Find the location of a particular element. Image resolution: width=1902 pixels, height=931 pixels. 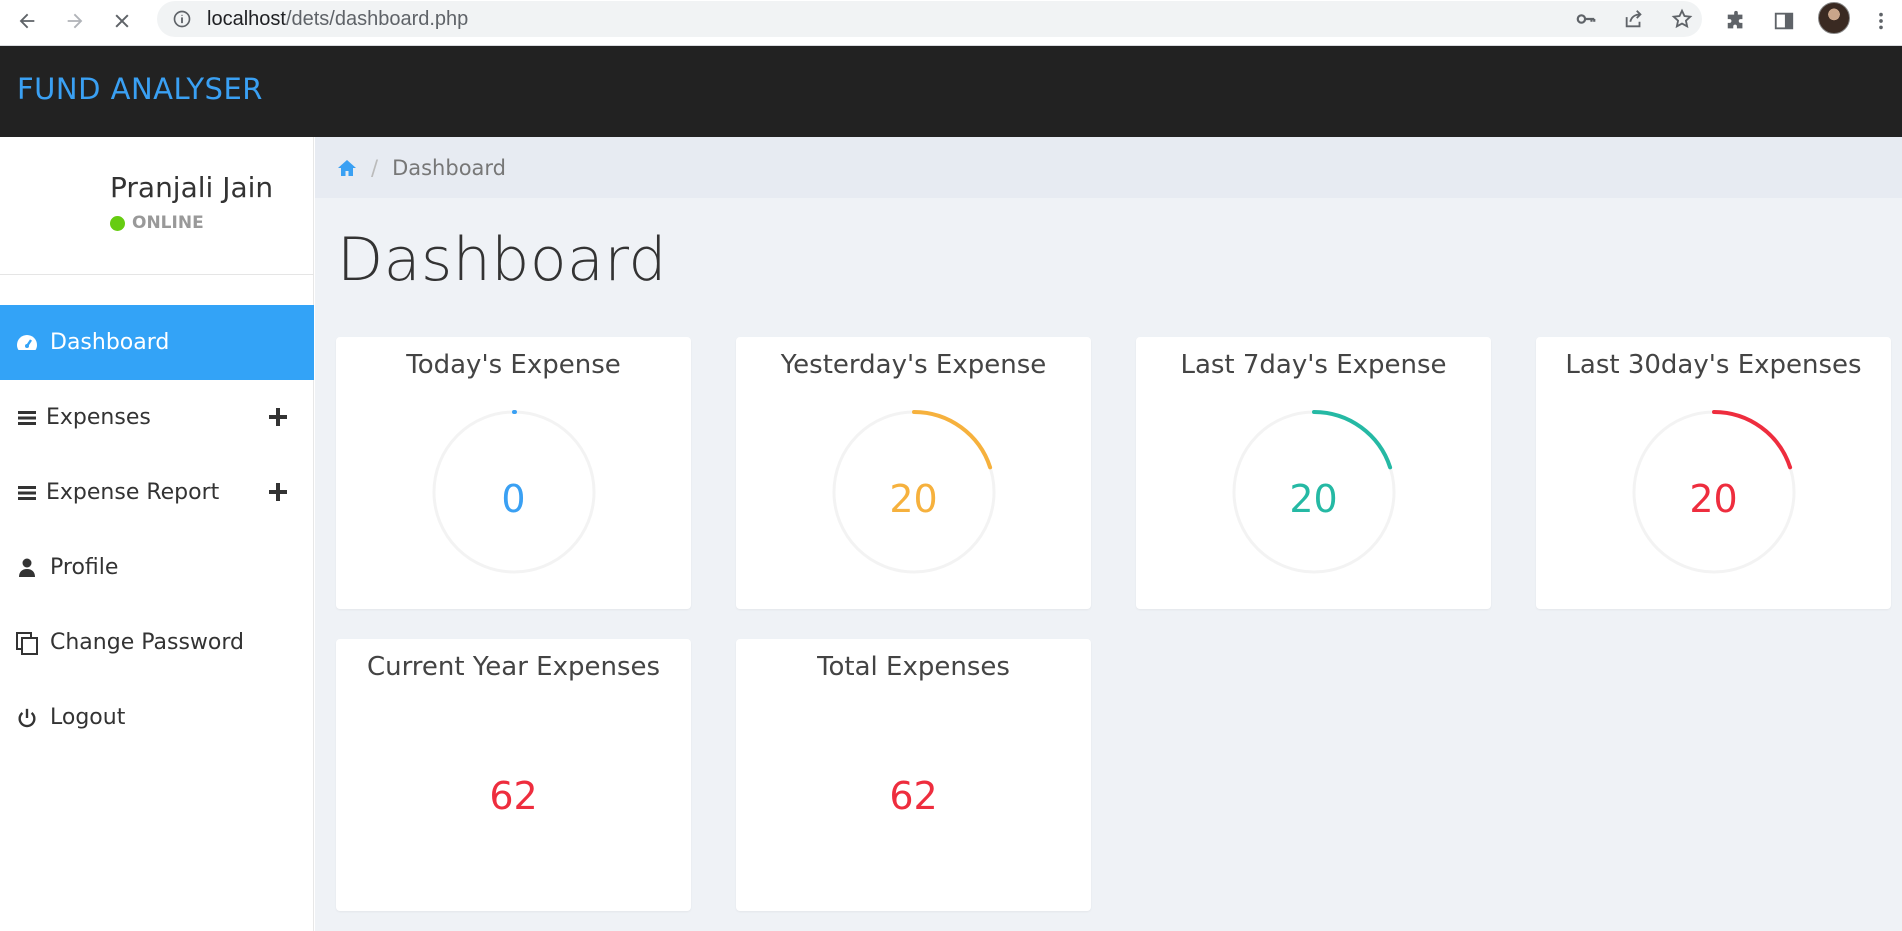

password-key-button is located at coordinates (1586, 19).